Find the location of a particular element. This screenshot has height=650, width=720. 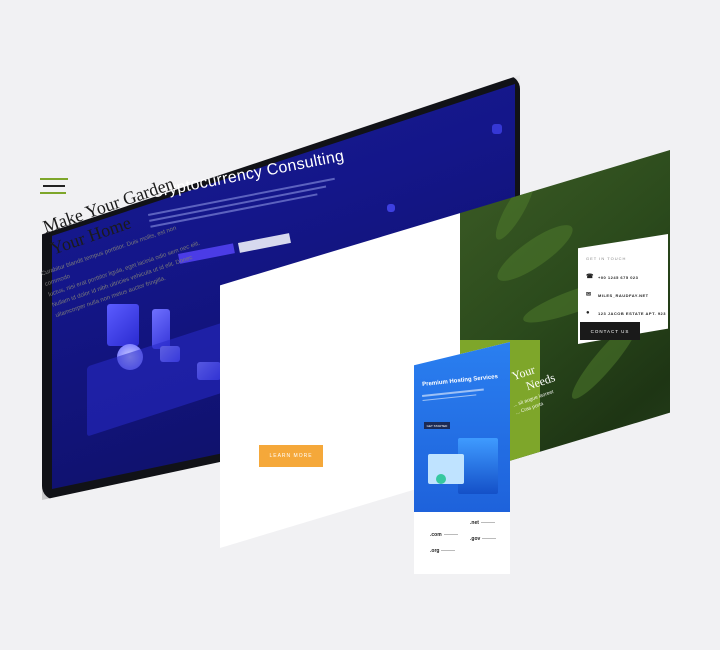

domain-item: .gov is located at coordinates (483, 539).